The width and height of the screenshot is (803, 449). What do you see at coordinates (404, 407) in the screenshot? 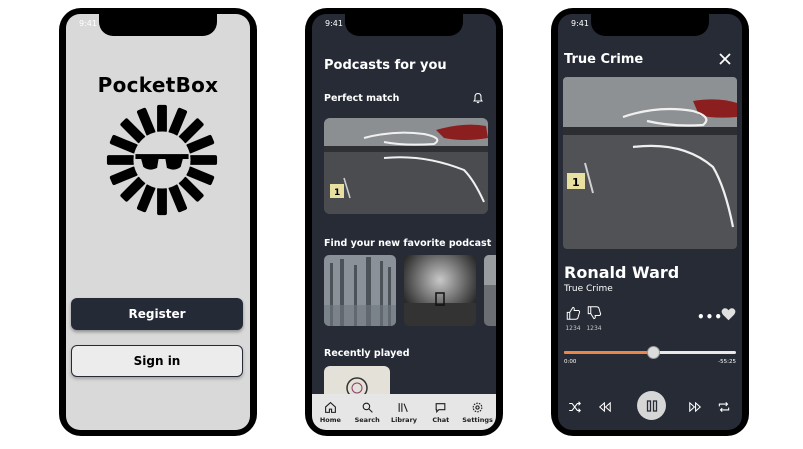
I see `library-icon` at bounding box center [404, 407].